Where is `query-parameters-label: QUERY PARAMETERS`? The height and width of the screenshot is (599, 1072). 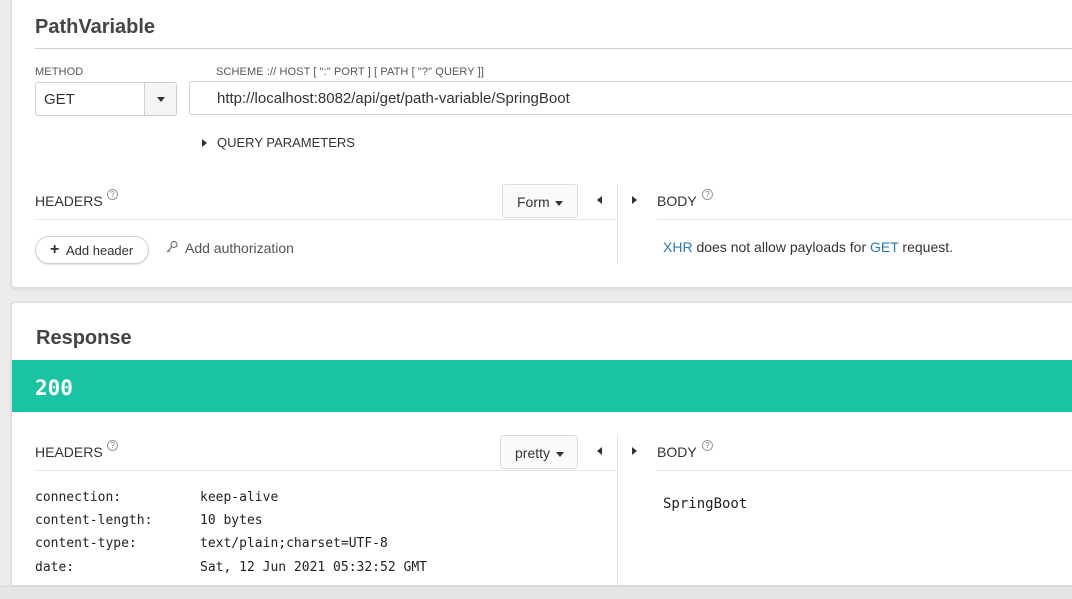
query-parameters-label: QUERY PARAMETERS is located at coordinates (286, 142).